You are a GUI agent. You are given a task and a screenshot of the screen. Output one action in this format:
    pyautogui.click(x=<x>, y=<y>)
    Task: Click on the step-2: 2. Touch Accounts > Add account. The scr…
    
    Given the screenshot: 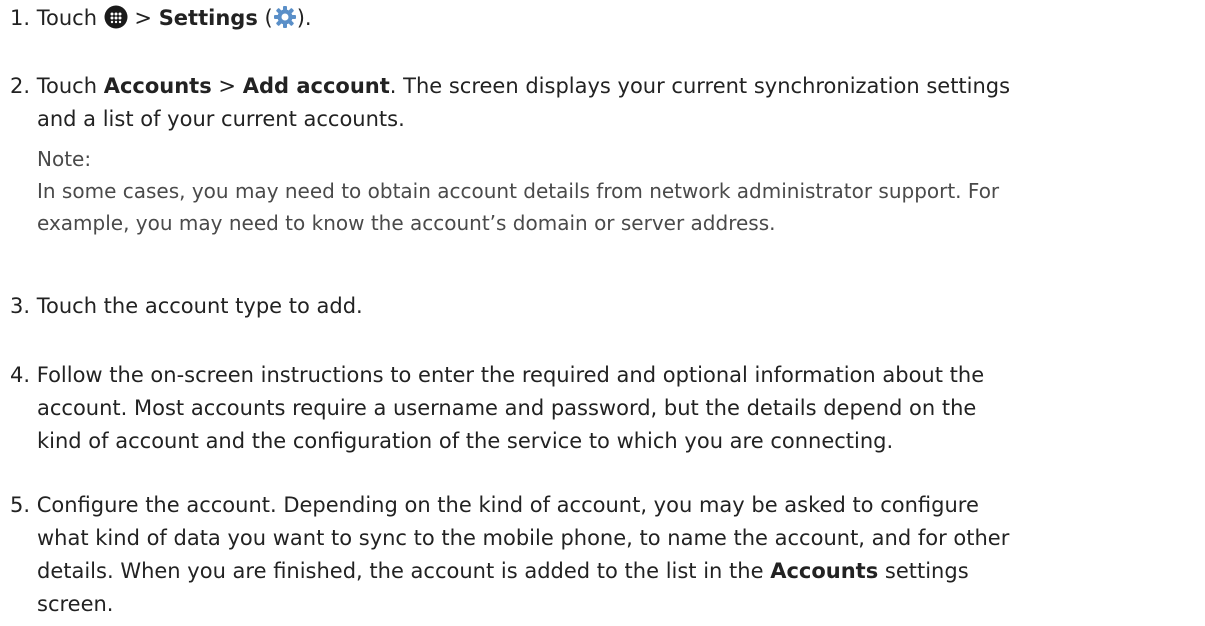 What is the action you would take?
    pyautogui.click(x=600, y=103)
    